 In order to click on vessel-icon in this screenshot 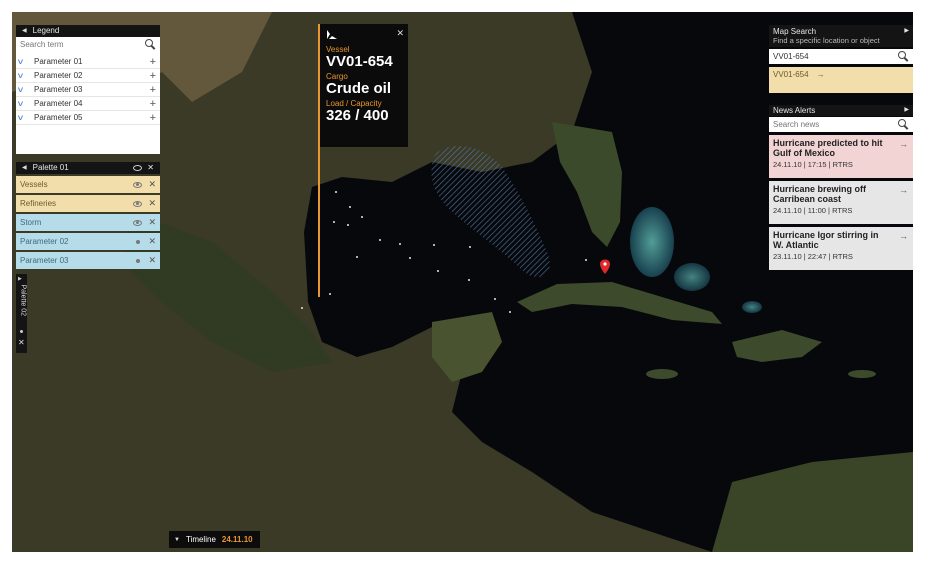, I will do `click(332, 34)`.